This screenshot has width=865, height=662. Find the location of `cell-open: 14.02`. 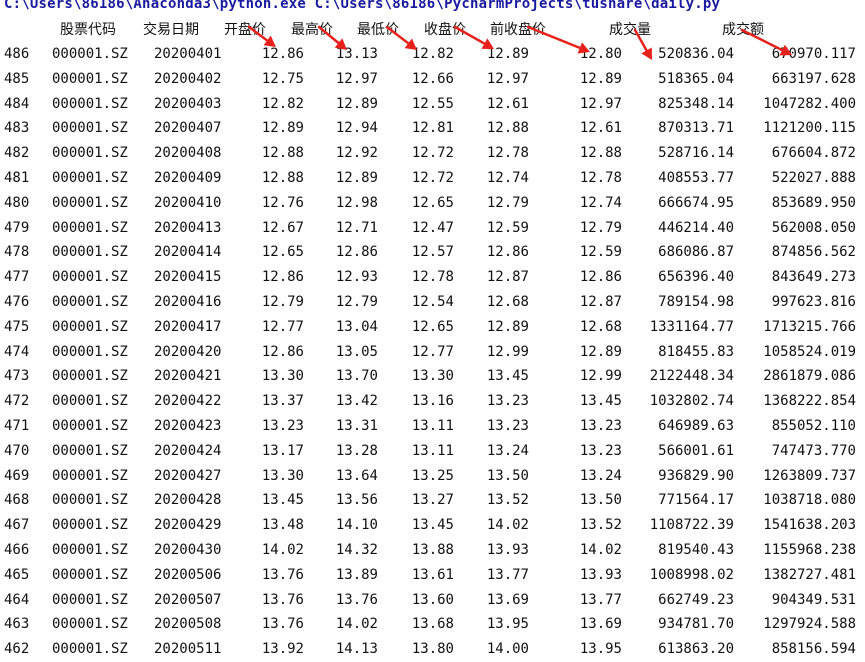

cell-open: 14.02 is located at coordinates (282, 550).